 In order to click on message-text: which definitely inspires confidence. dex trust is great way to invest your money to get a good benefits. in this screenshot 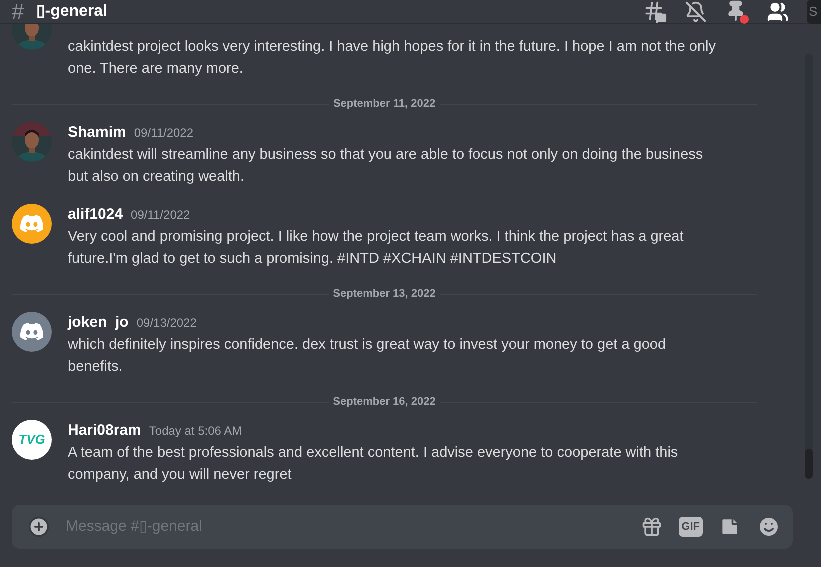, I will do `click(368, 356)`.